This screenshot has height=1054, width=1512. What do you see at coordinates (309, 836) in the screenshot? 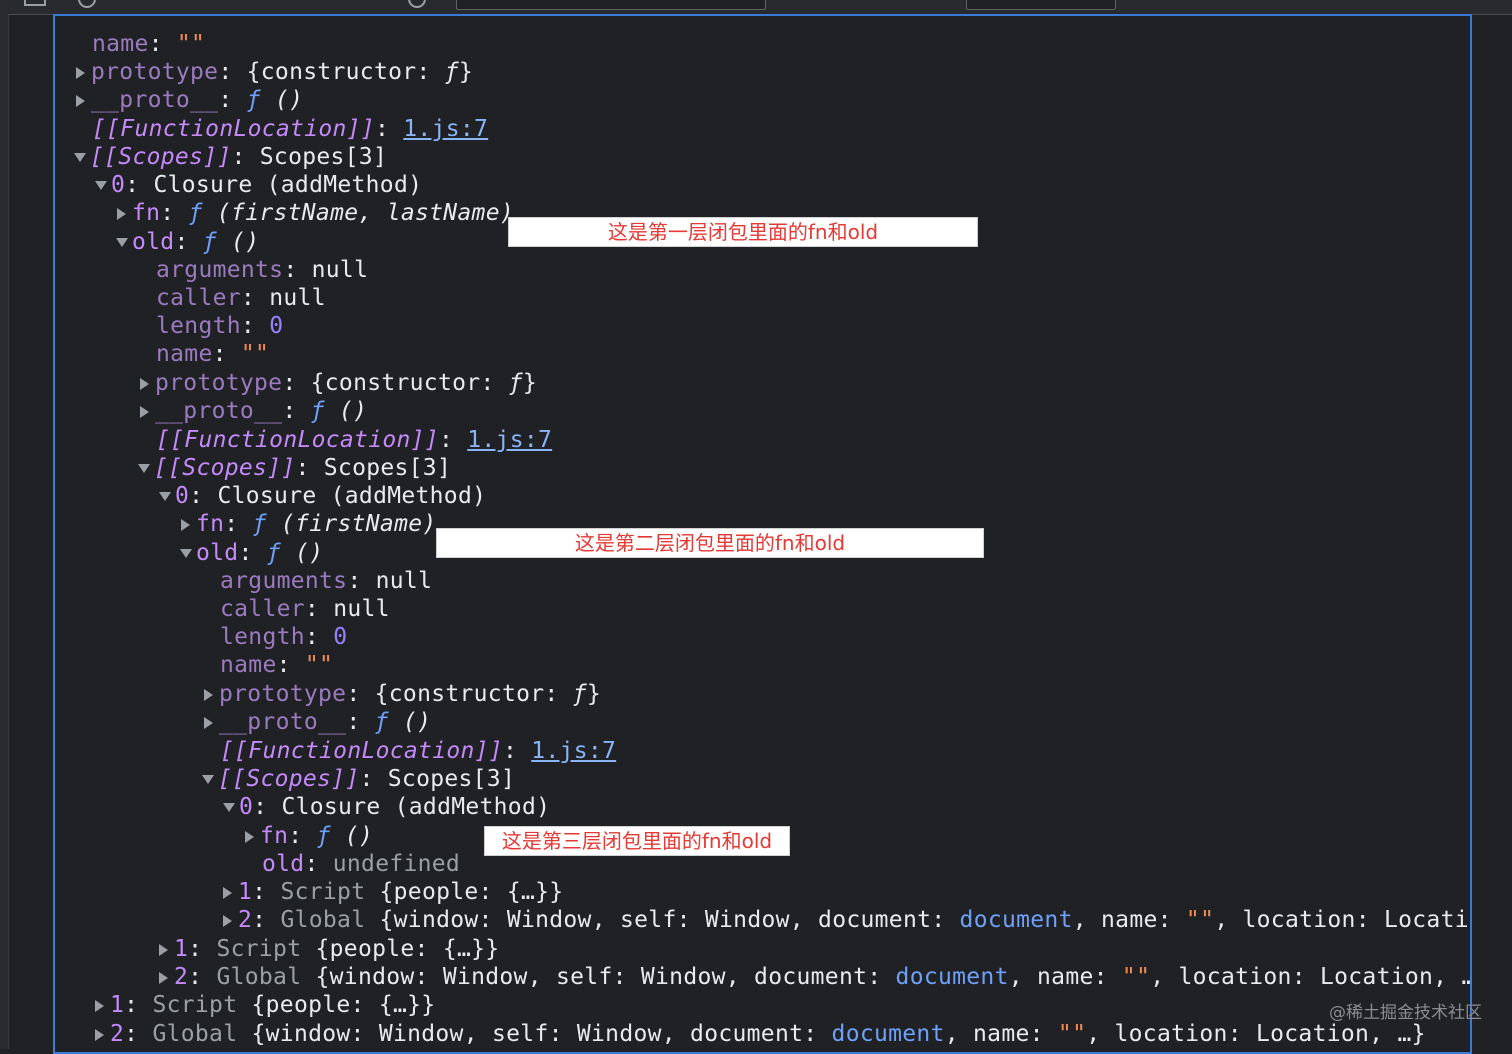
I see `tree-row-fn-3: fn: ƒ ()` at bounding box center [309, 836].